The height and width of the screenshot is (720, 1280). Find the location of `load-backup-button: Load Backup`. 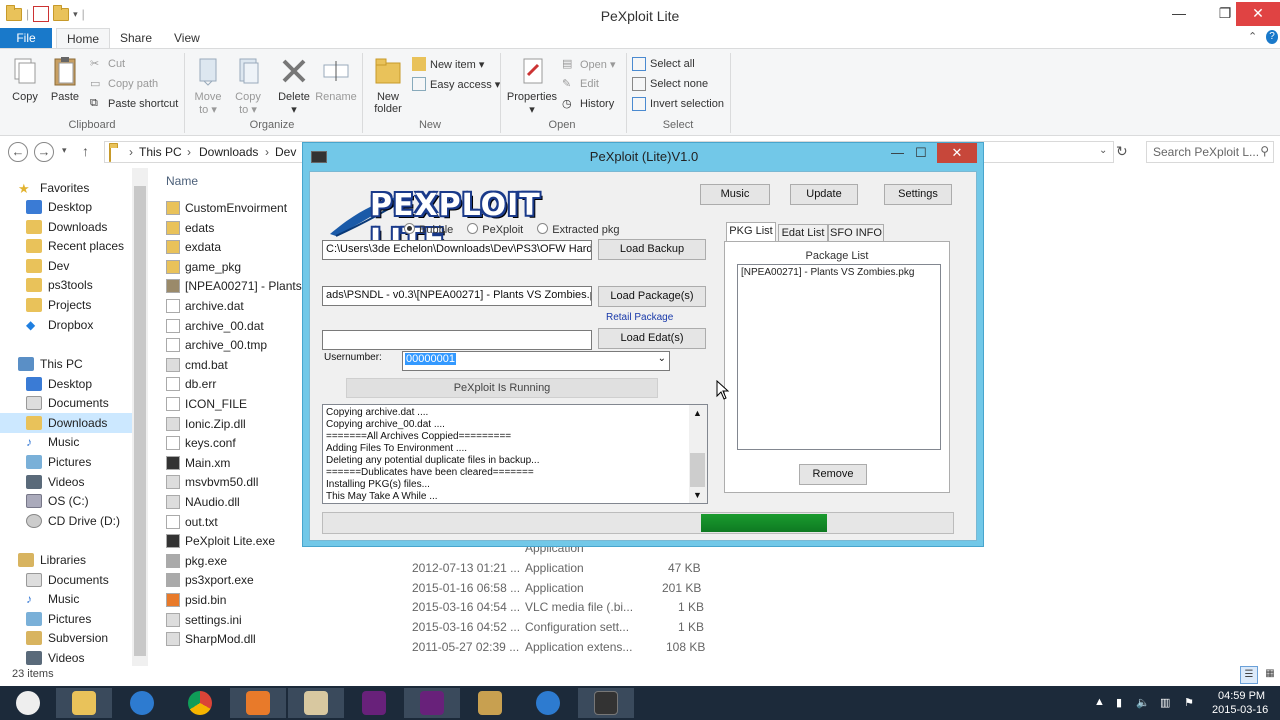

load-backup-button: Load Backup is located at coordinates (652, 249).